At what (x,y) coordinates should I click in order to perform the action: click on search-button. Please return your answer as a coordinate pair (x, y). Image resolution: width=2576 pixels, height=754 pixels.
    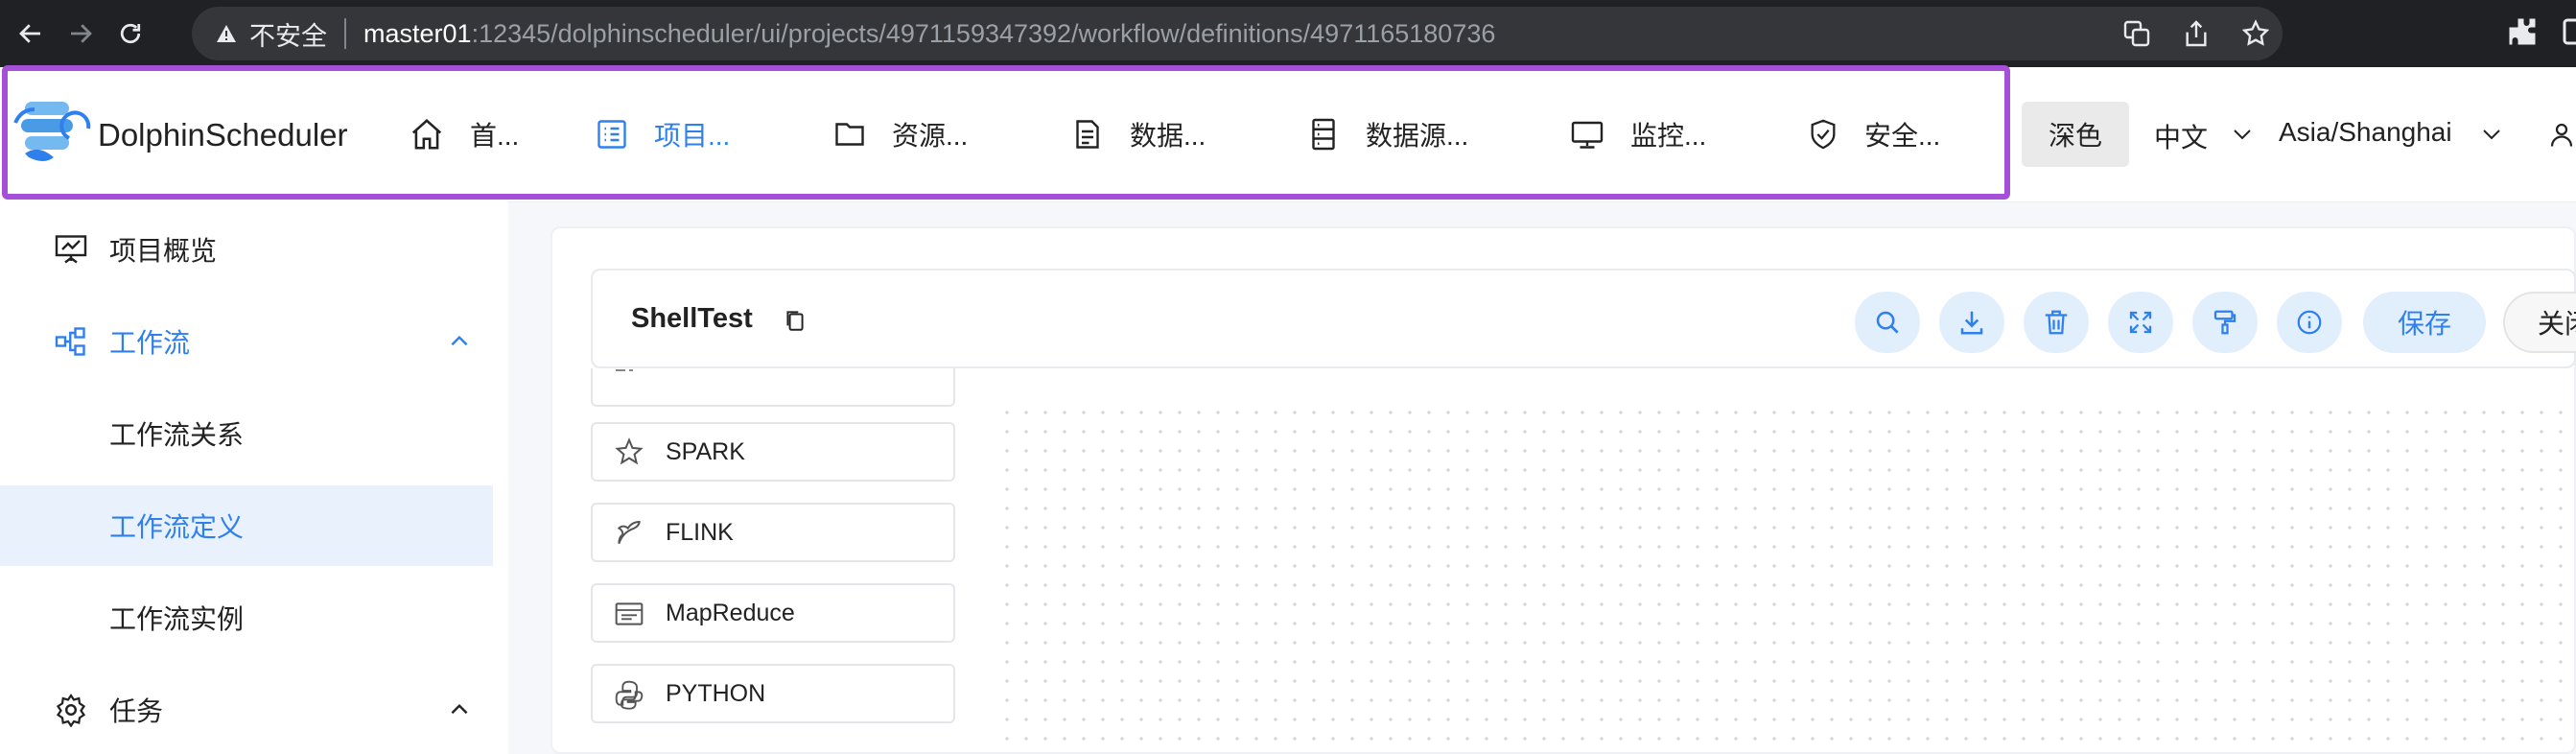
    Looking at the image, I should click on (1887, 323).